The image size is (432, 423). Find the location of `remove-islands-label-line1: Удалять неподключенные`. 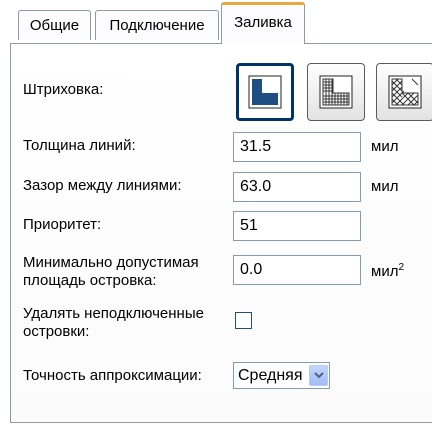

remove-islands-label-line1: Удалять неподключенные is located at coordinates (113, 313).